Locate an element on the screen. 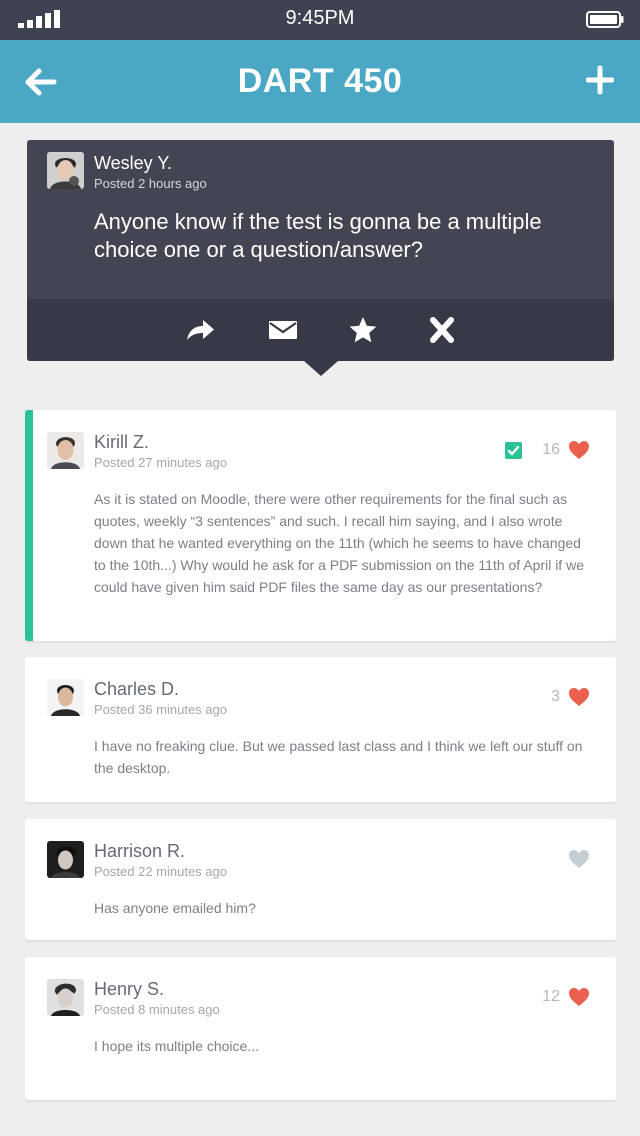 This screenshot has height=1136, width=640. post-action-bar is located at coordinates (320, 330).